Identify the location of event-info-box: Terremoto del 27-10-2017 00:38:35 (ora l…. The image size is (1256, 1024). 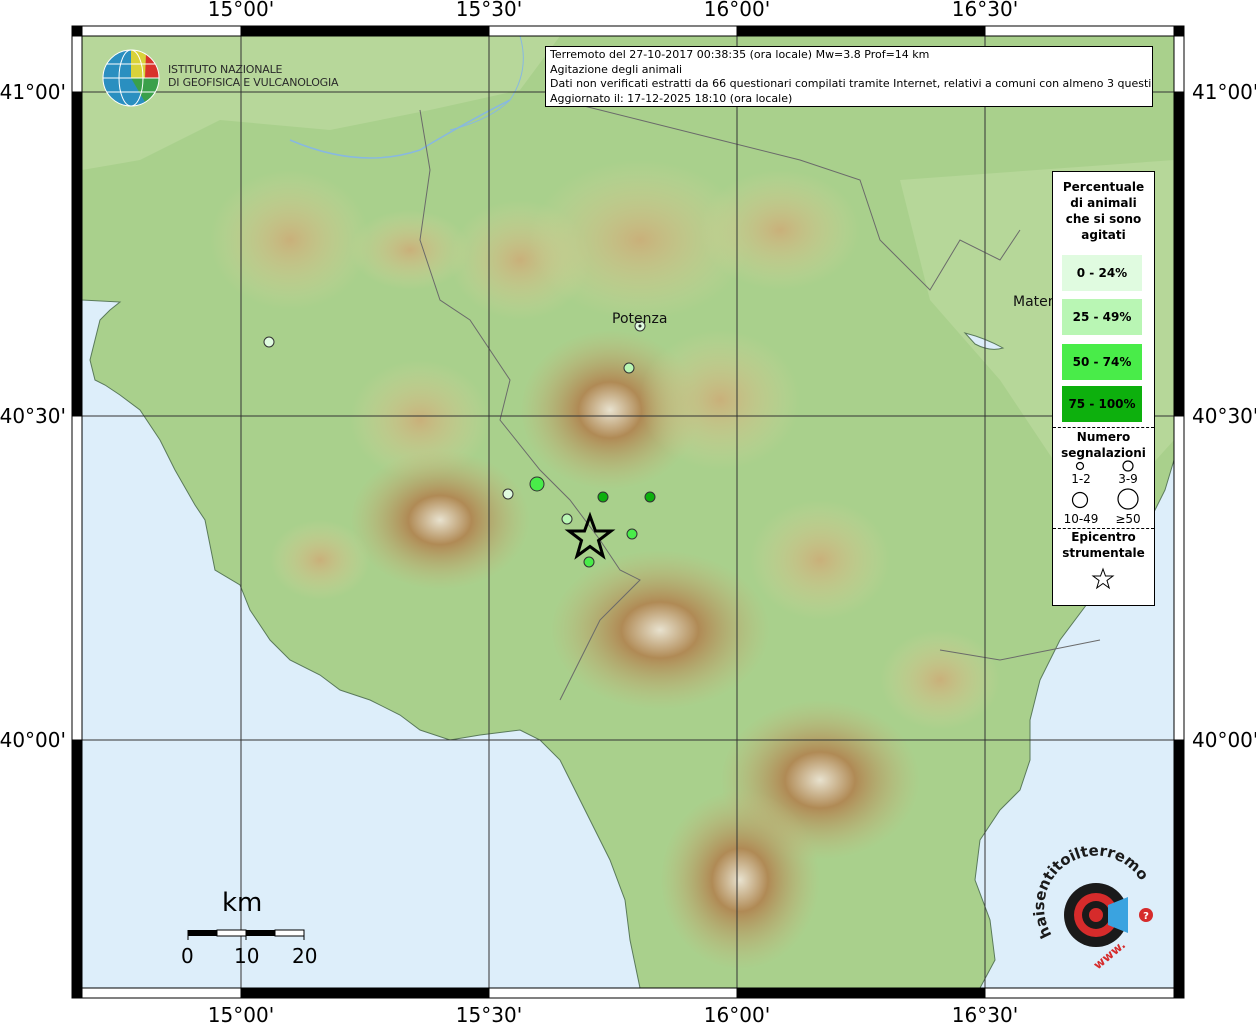
(849, 76).